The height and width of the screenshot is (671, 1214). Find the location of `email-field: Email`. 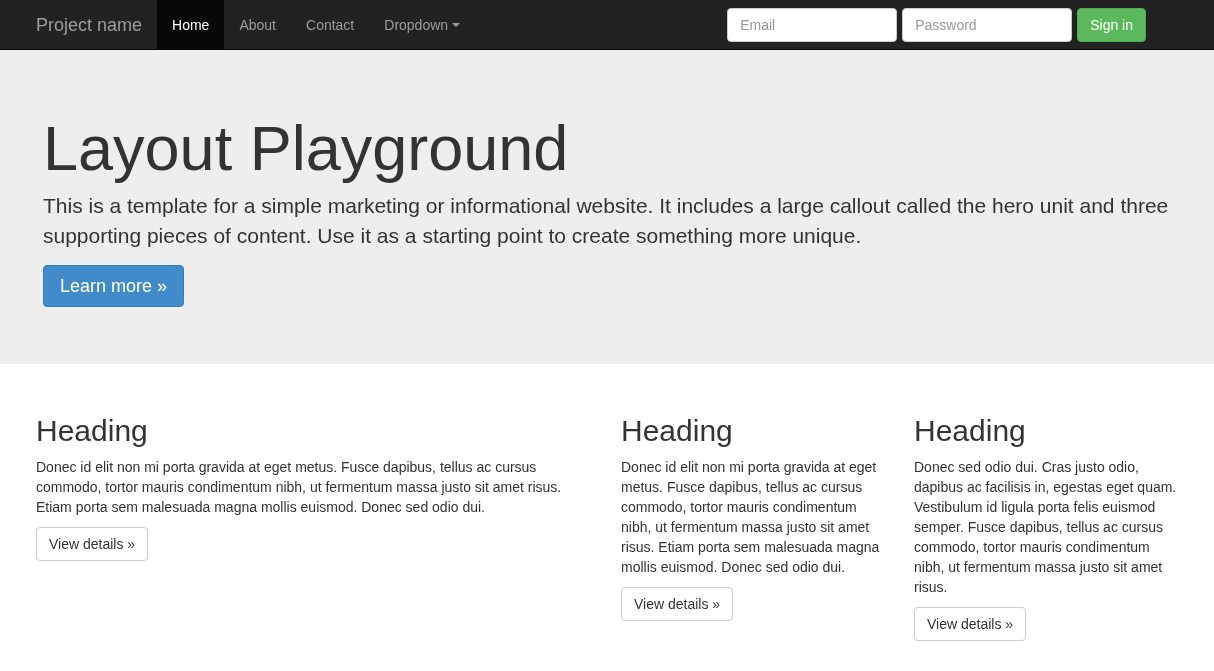

email-field: Email is located at coordinates (812, 24).